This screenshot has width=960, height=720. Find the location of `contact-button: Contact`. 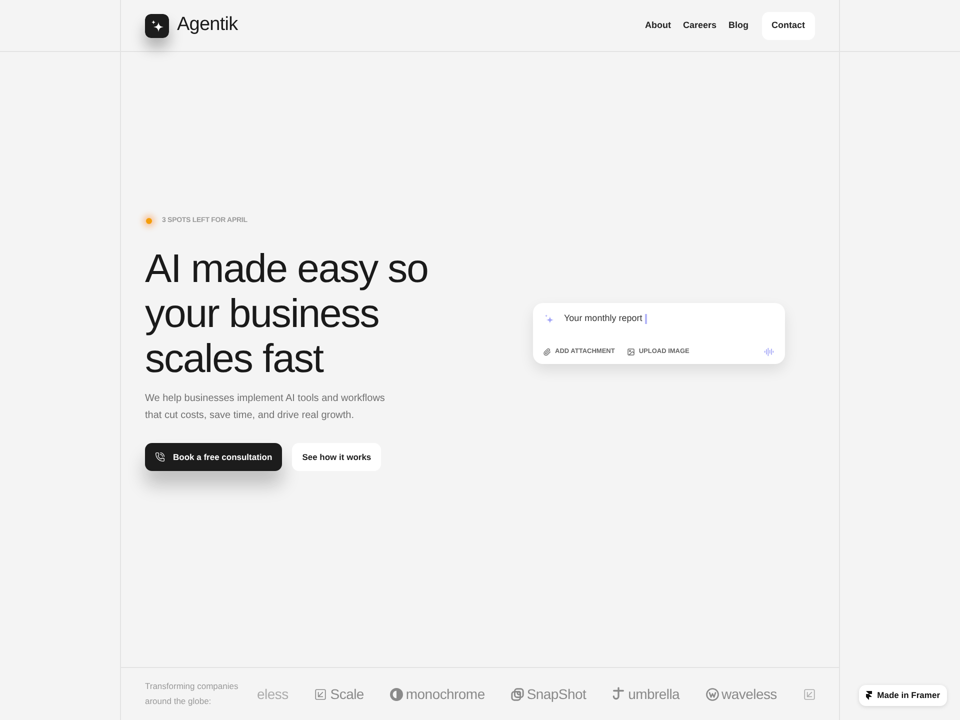

contact-button: Contact is located at coordinates (788, 26).